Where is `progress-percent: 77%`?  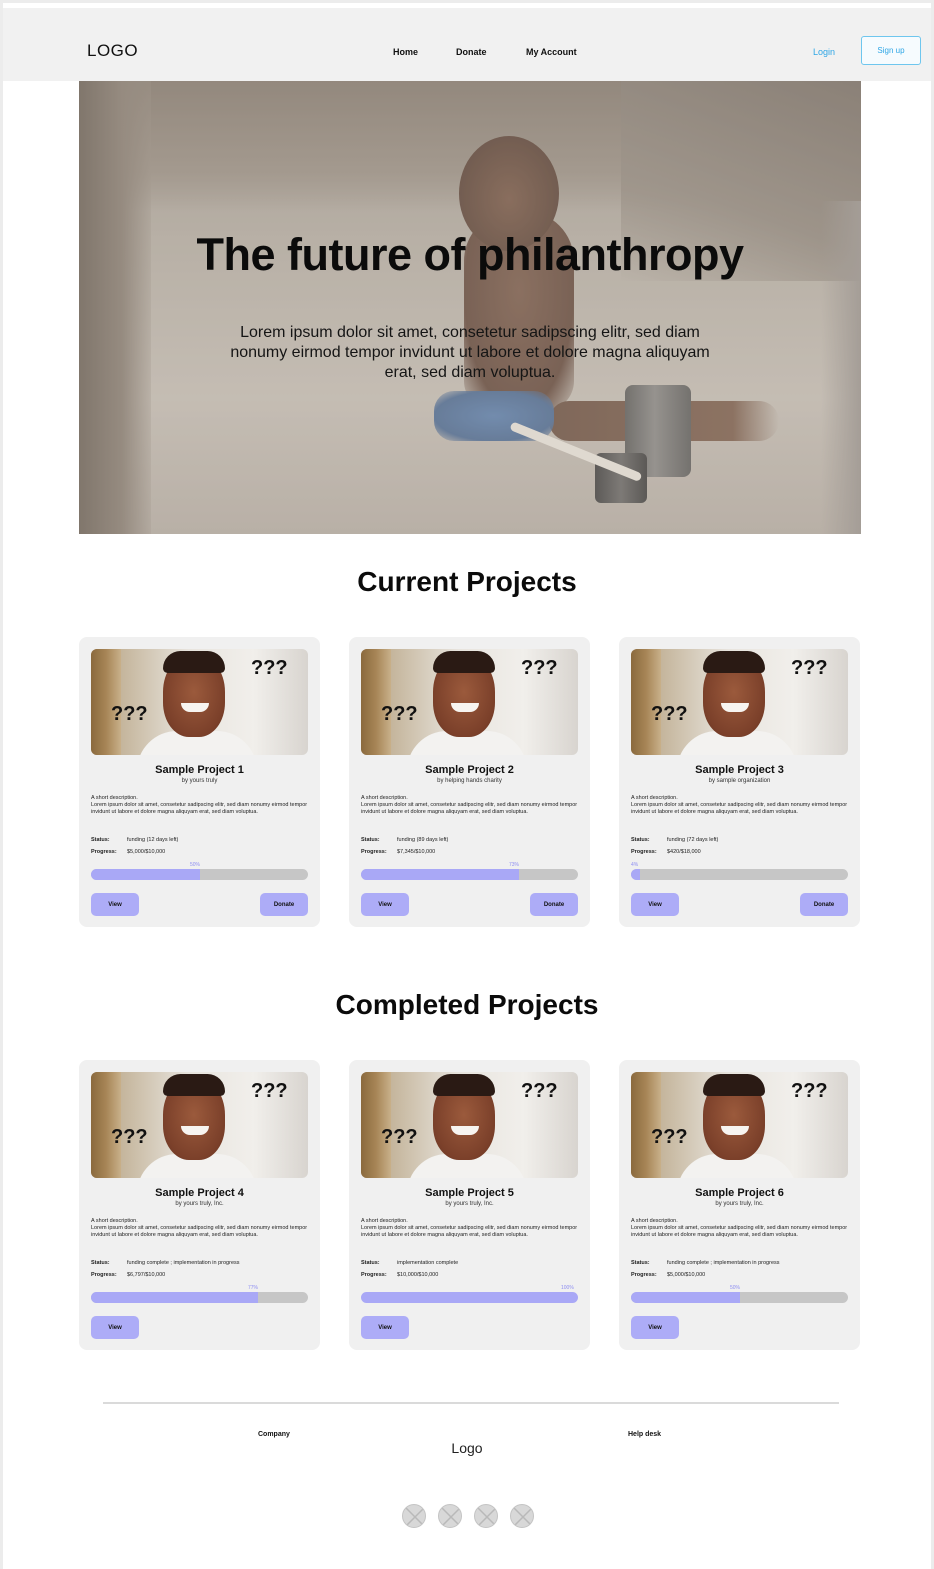 progress-percent: 77% is located at coordinates (253, 1288).